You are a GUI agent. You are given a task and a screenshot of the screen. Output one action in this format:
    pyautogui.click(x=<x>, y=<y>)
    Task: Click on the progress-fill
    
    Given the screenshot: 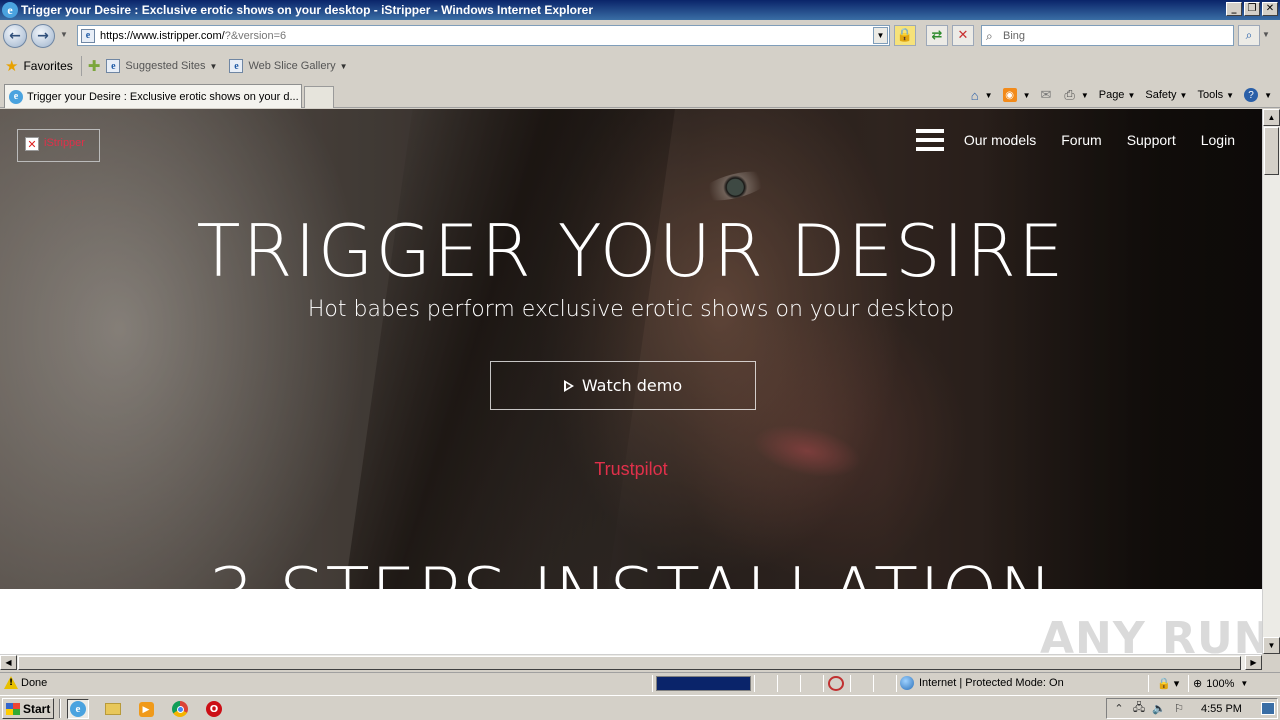 What is the action you would take?
    pyautogui.click(x=703, y=683)
    